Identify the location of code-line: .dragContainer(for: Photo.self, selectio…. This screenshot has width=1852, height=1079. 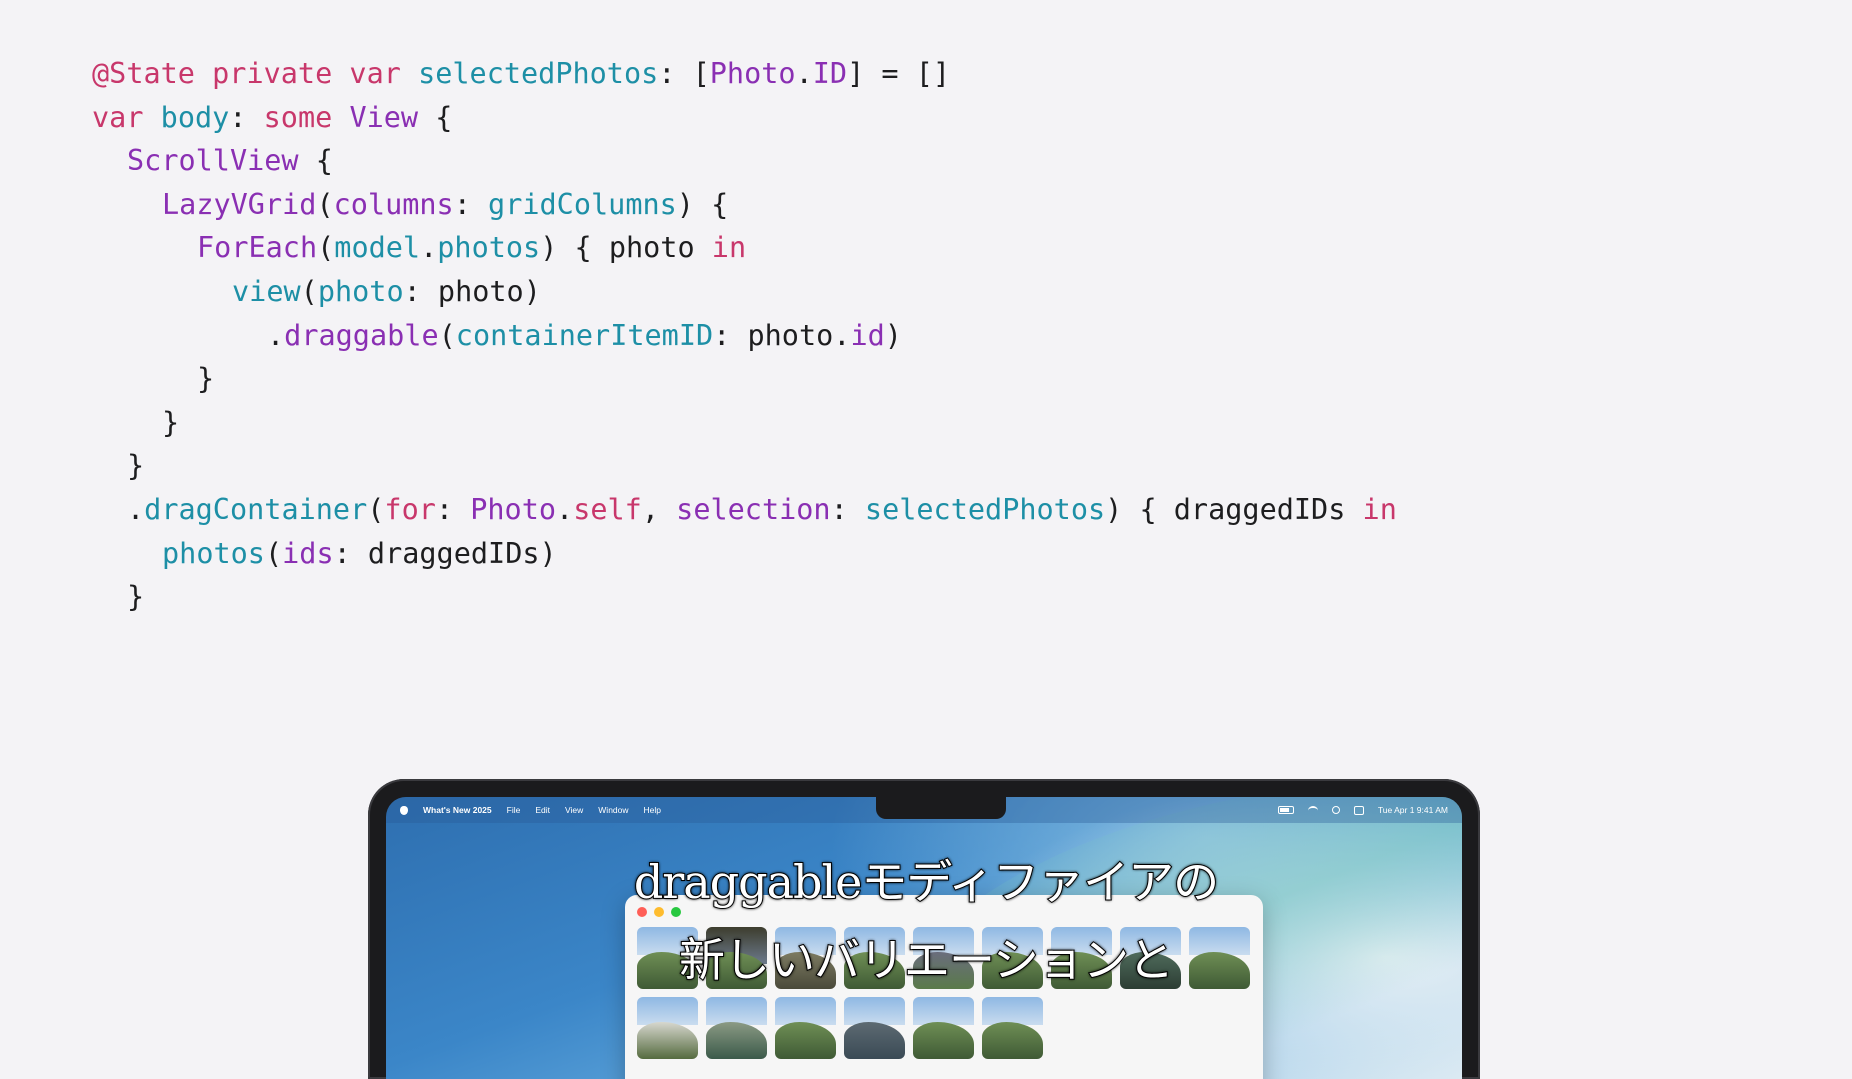
(762, 509).